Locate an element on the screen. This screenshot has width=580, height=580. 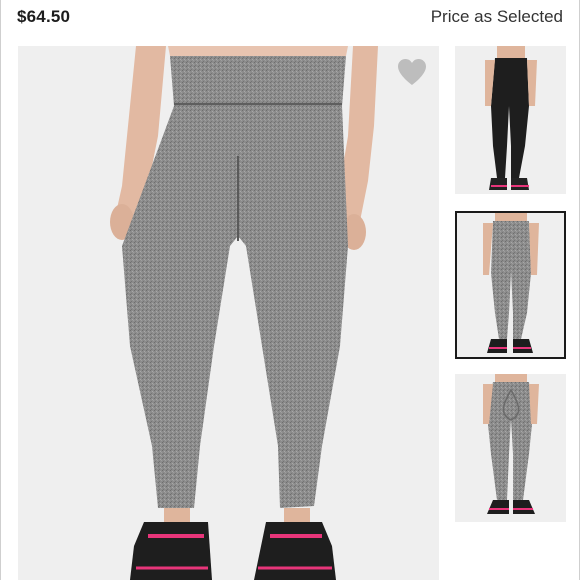
product-price: $64.50 is located at coordinates (44, 16).